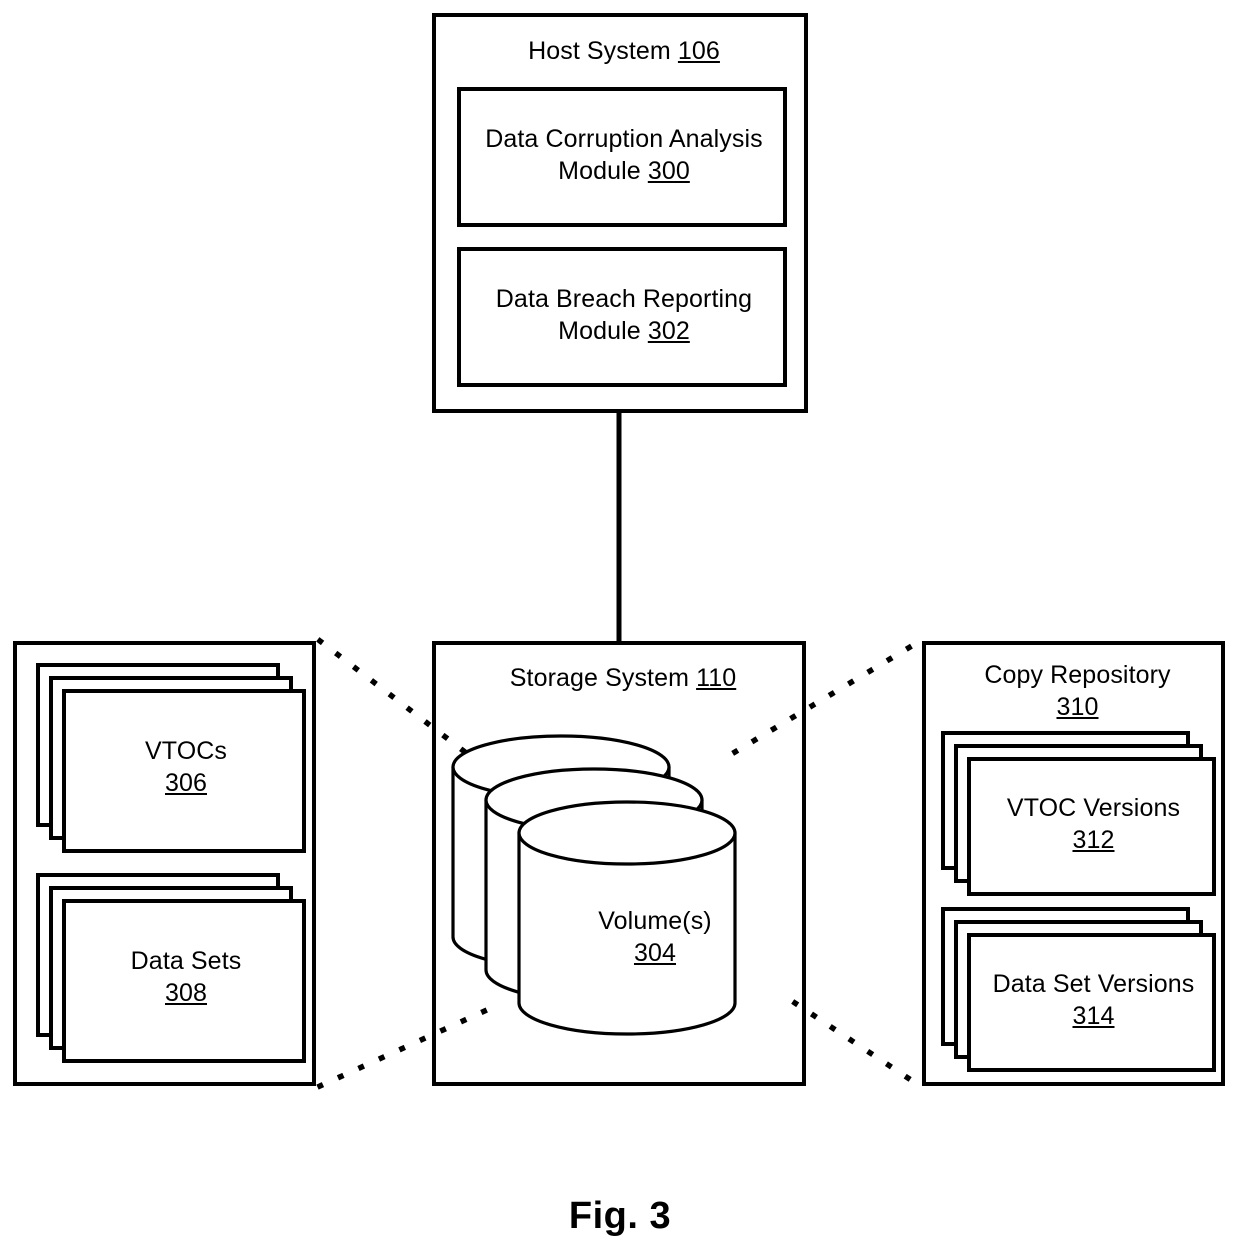 This screenshot has width=1240, height=1259. I want to click on host-system-ref: 106, so click(698, 51).